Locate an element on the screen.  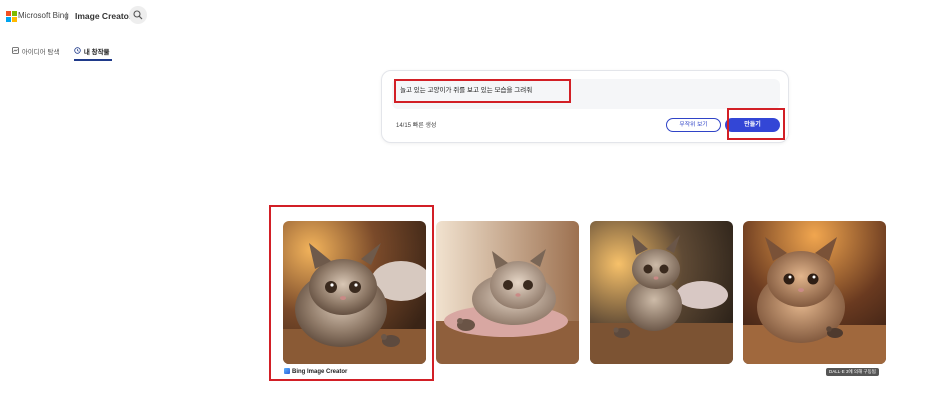
search-button is located at coordinates (138, 15).